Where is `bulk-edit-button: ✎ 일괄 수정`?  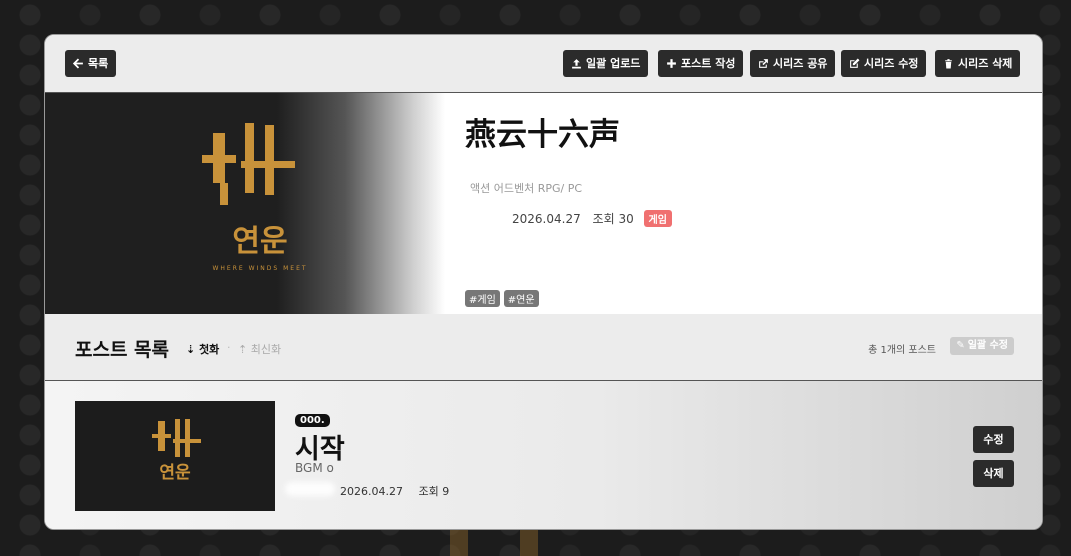
bulk-edit-button: ✎ 일괄 수정 is located at coordinates (982, 346).